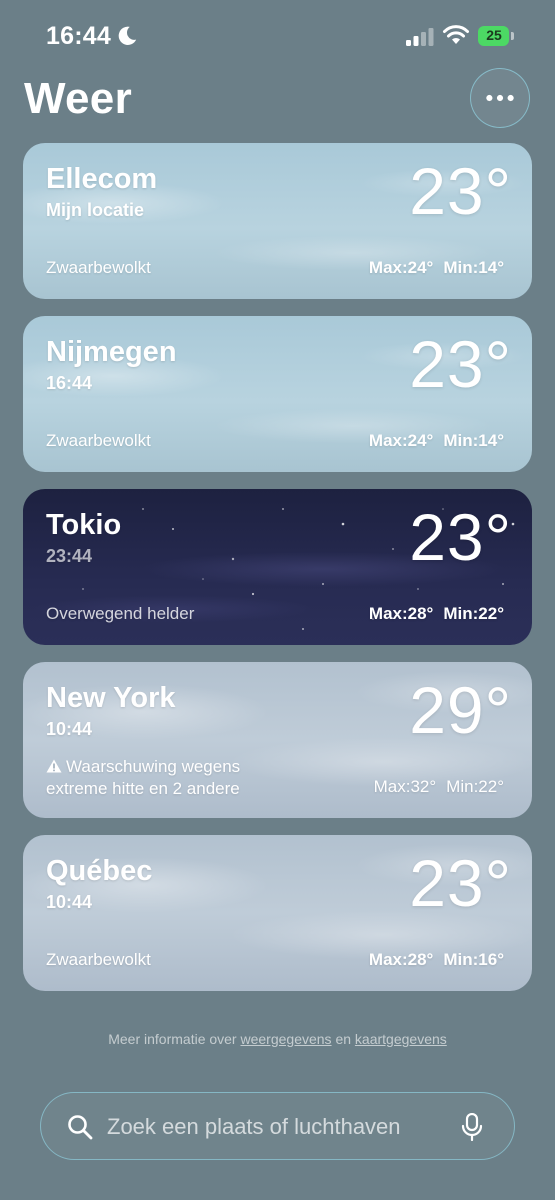 Image resolution: width=555 pixels, height=1200 pixels. I want to click on more-options-button, so click(500, 98).